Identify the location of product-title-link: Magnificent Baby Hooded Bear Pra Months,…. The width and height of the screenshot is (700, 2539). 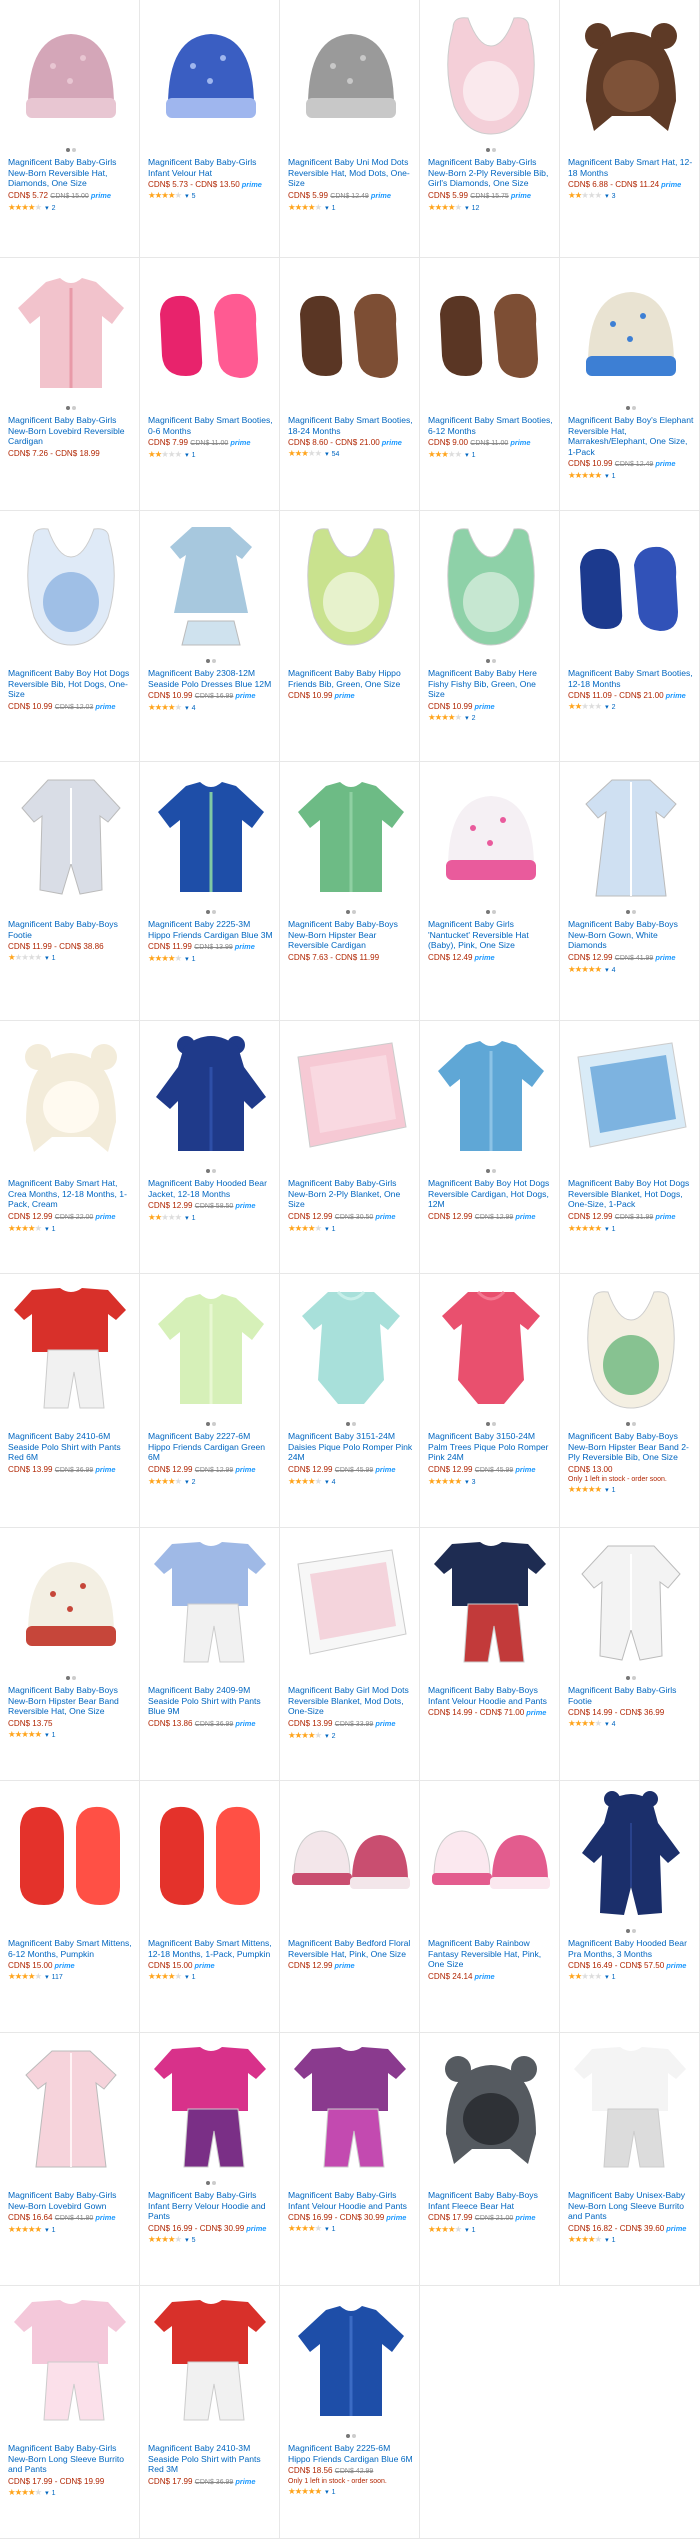
(631, 1948).